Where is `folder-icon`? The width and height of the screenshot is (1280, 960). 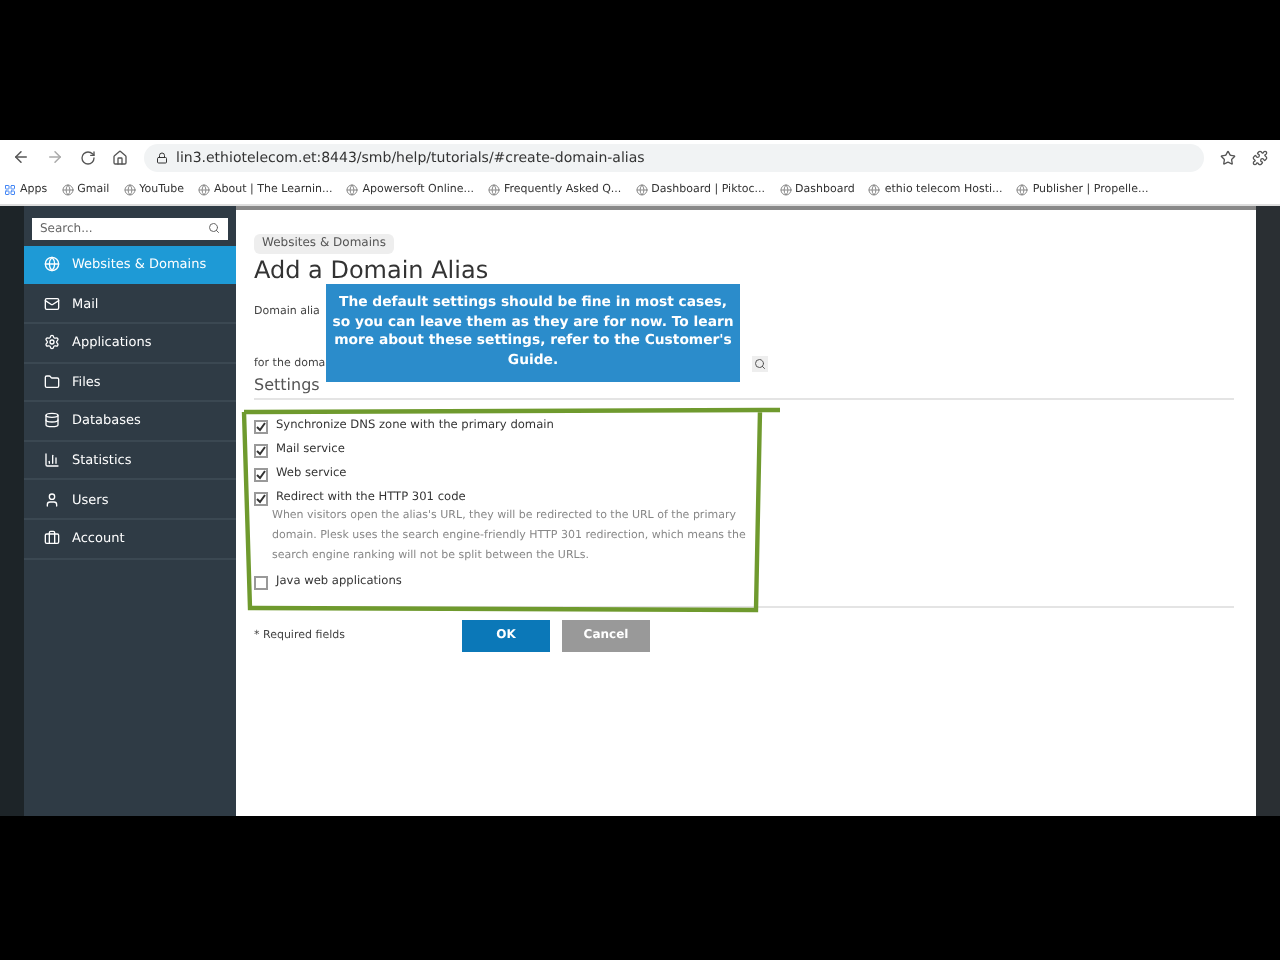 folder-icon is located at coordinates (52, 381).